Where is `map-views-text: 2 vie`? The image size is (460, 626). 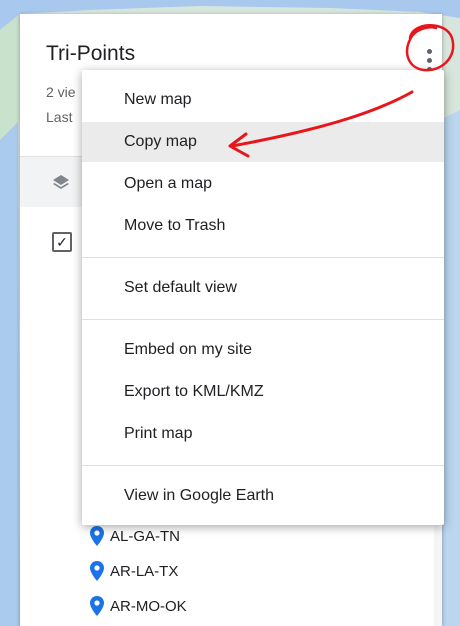 map-views-text: 2 vie is located at coordinates (61, 92).